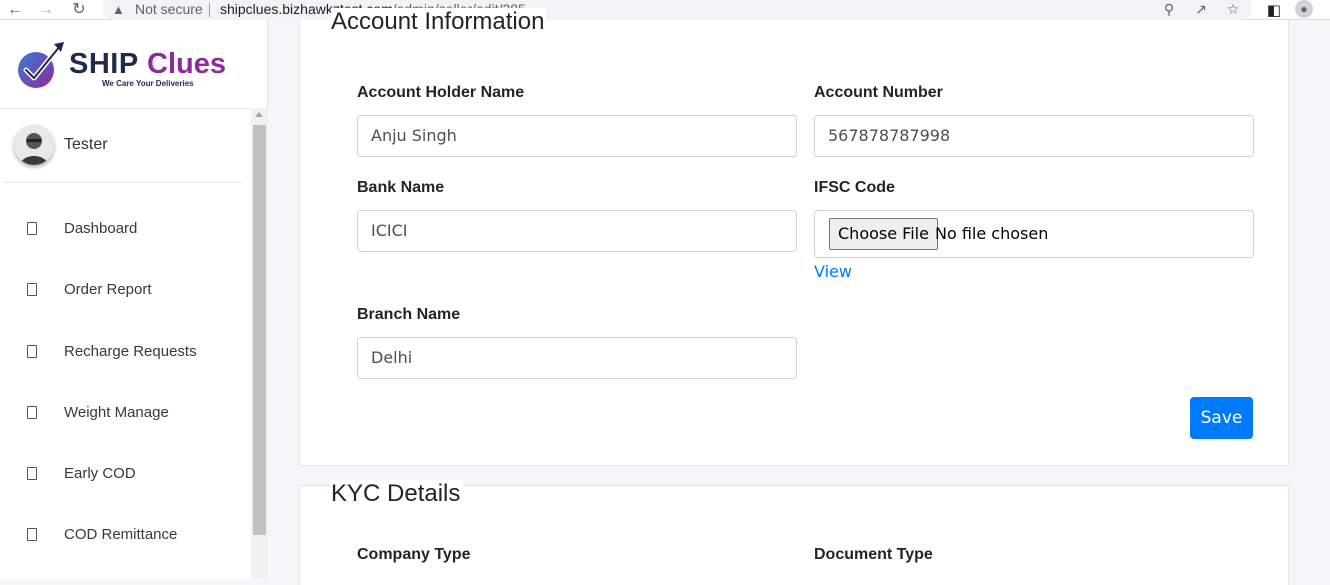  I want to click on kyc-details-heading: KYC Details, so click(397, 494).